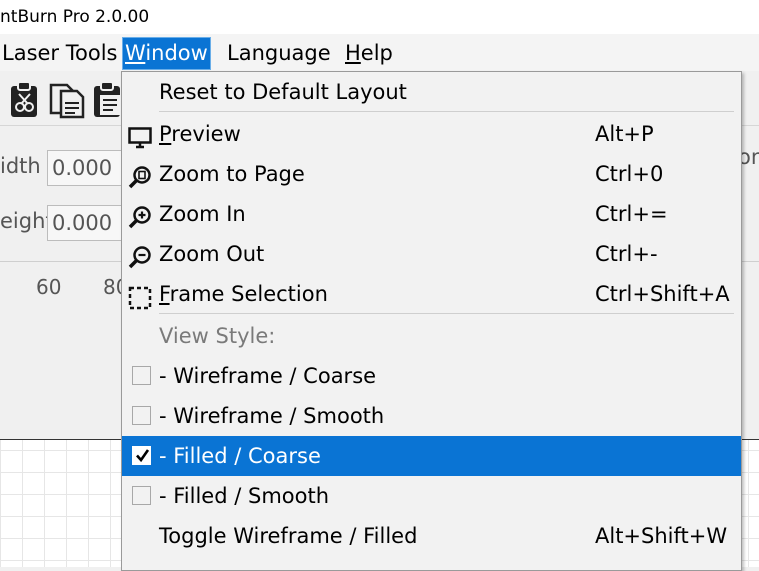 This screenshot has height=571, width=759. I want to click on menu-help: Help, so click(369, 53).